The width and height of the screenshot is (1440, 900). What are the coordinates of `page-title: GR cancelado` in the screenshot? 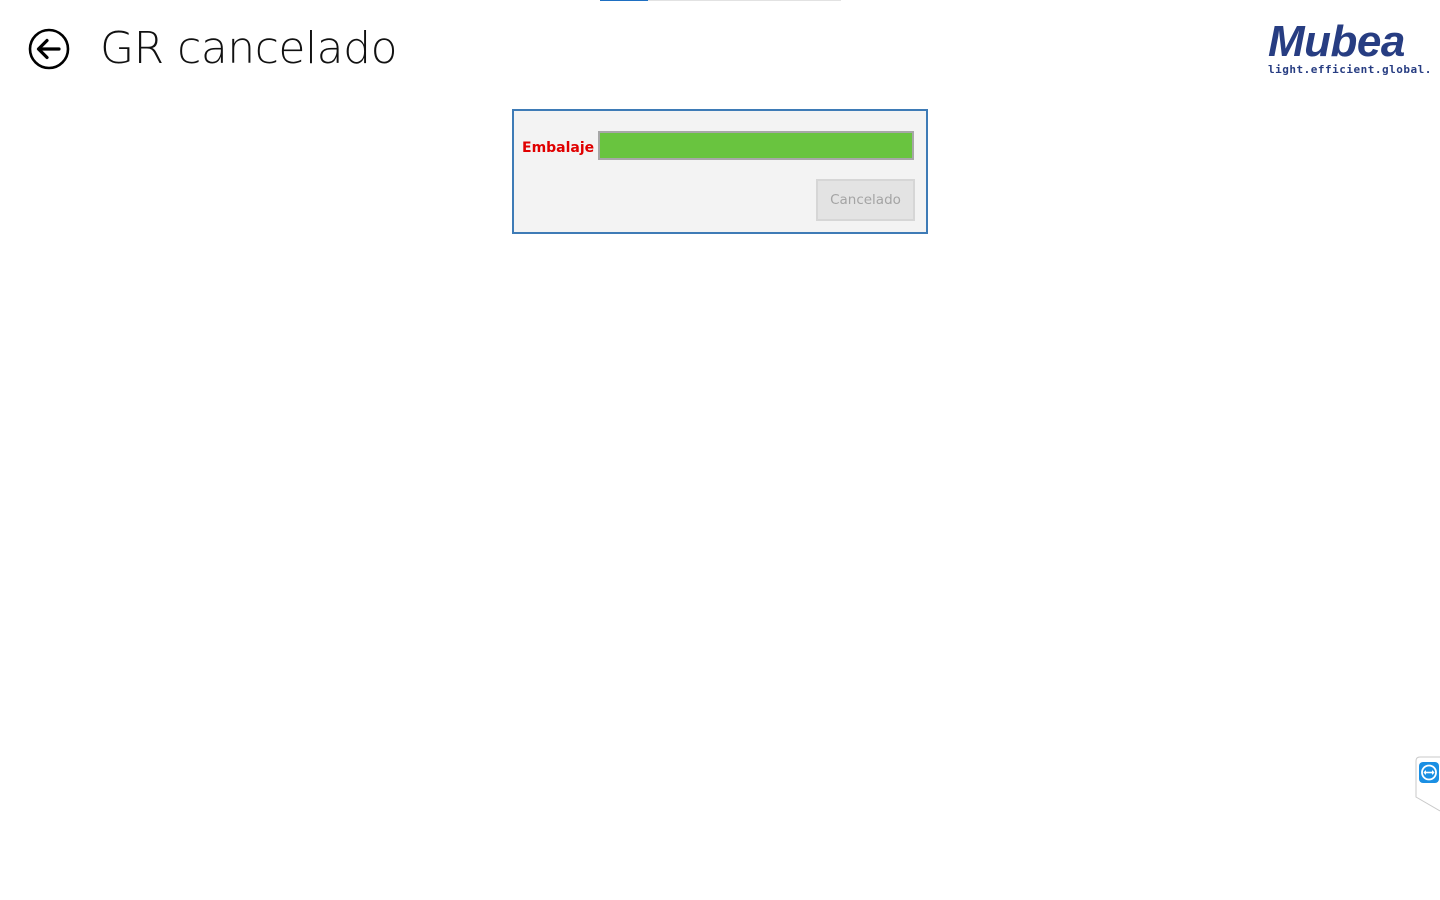 It's located at (249, 48).